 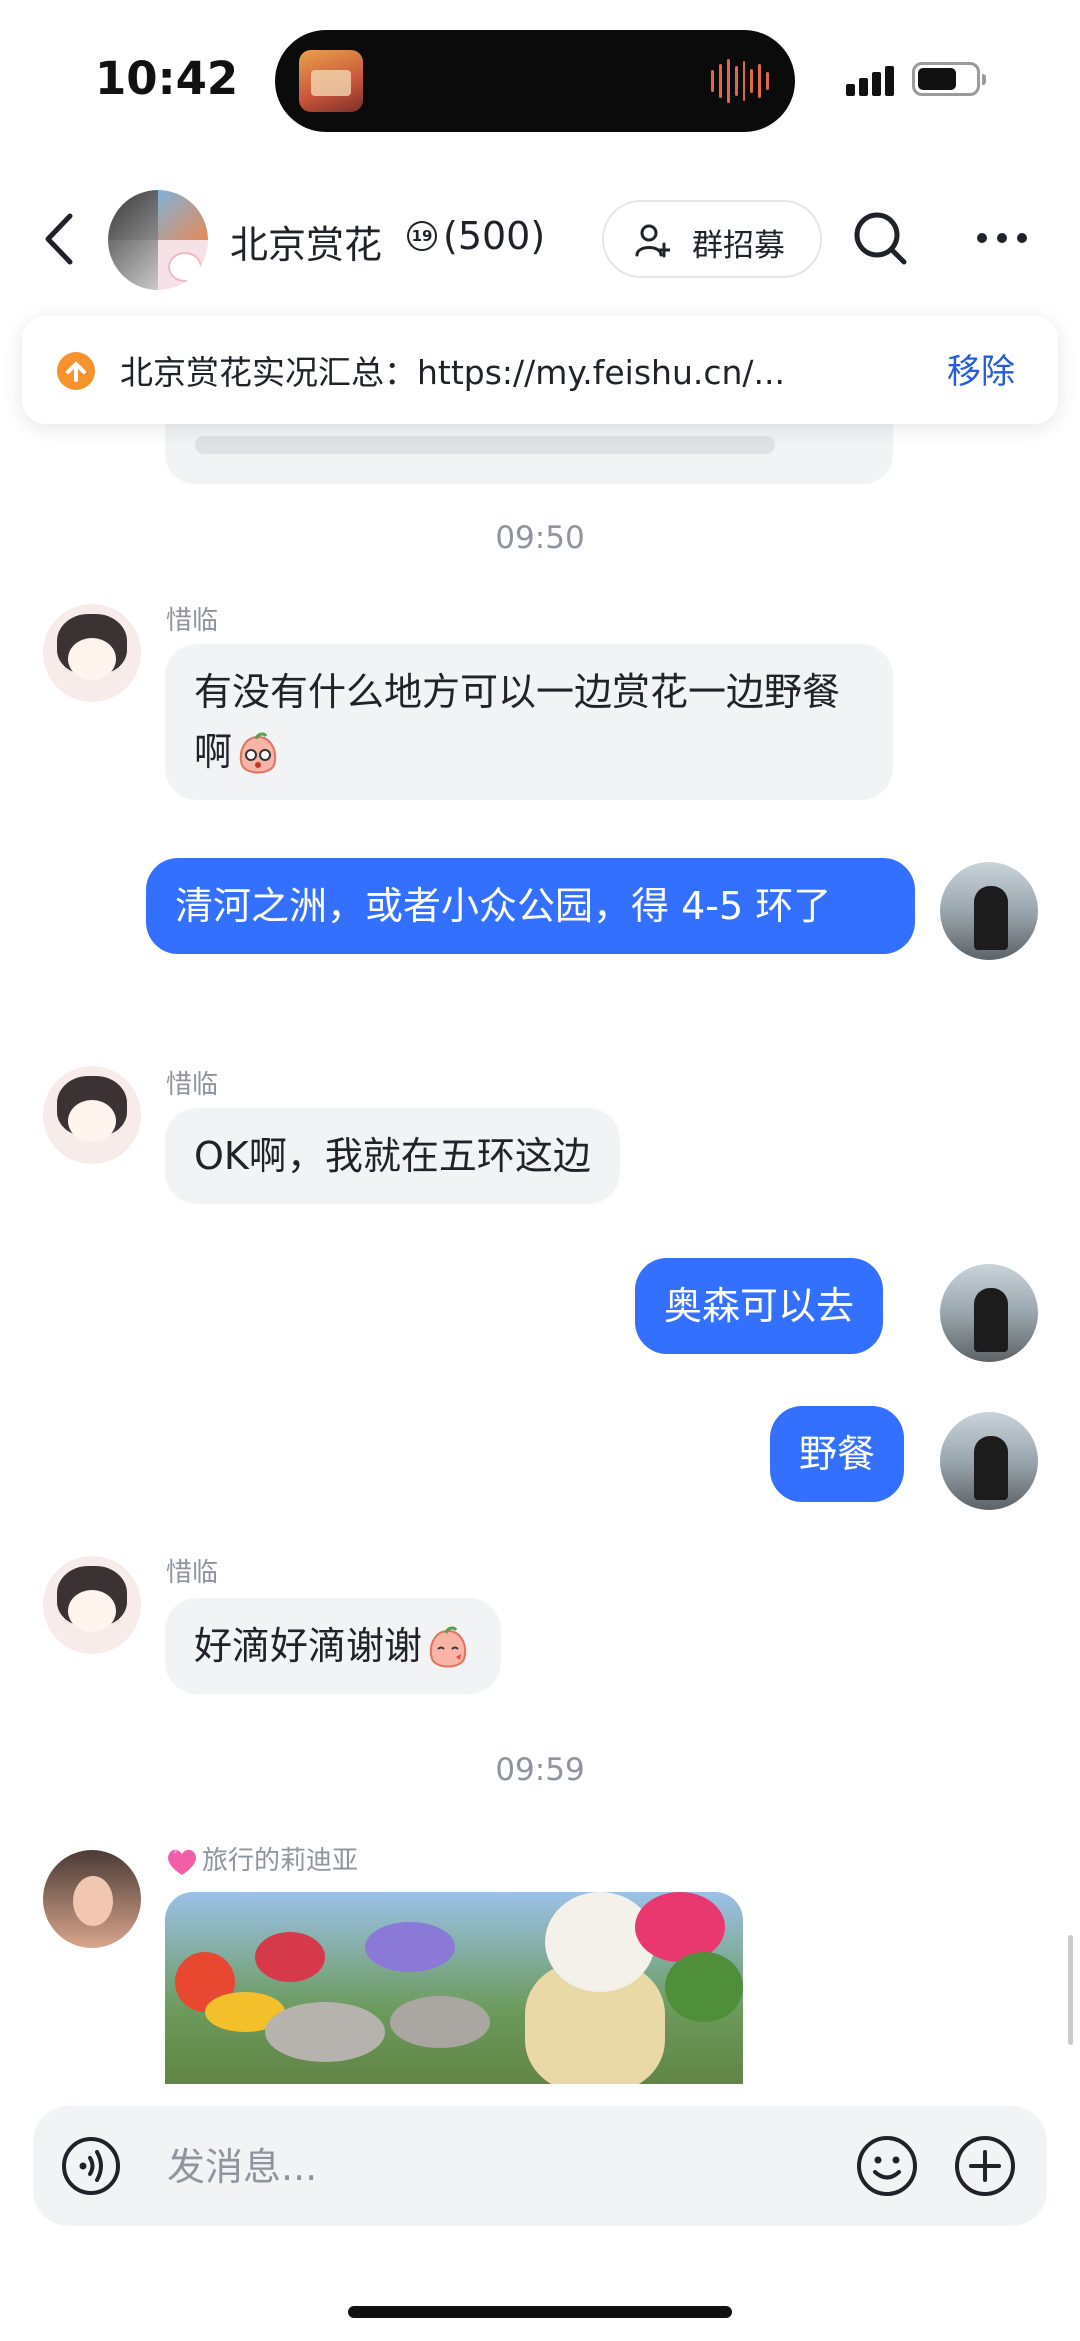 What do you see at coordinates (981, 368) in the screenshot?
I see `remove-pin-button: 移除` at bounding box center [981, 368].